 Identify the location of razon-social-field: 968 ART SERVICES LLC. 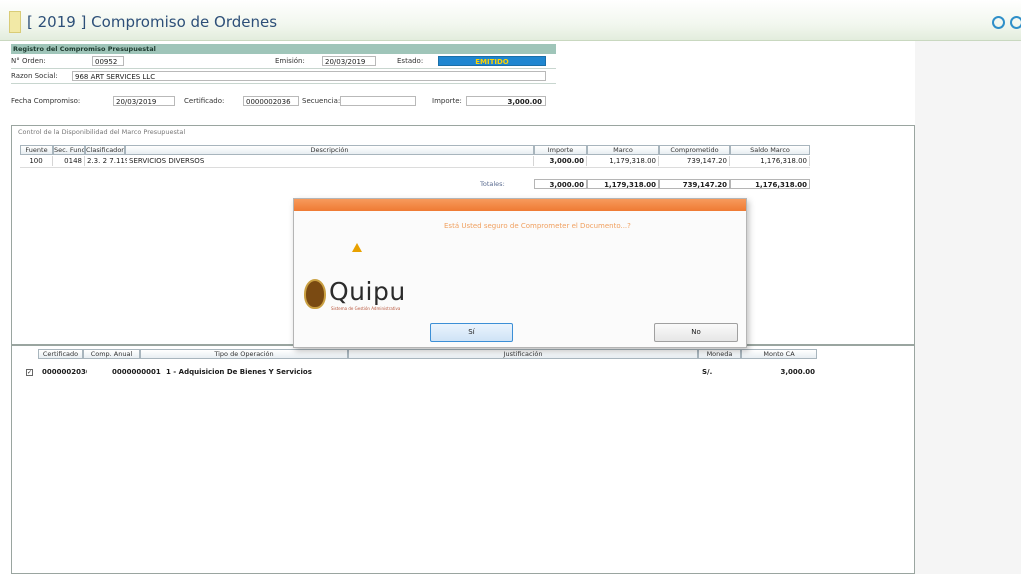
(309, 76).